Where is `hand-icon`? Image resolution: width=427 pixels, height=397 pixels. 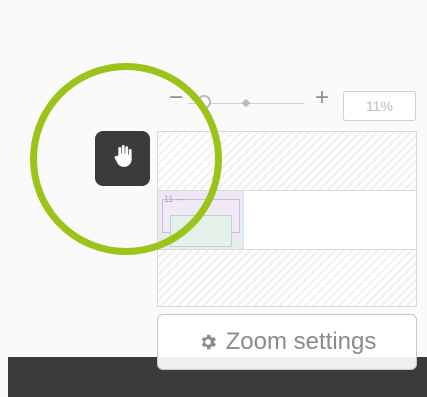
hand-icon is located at coordinates (123, 158).